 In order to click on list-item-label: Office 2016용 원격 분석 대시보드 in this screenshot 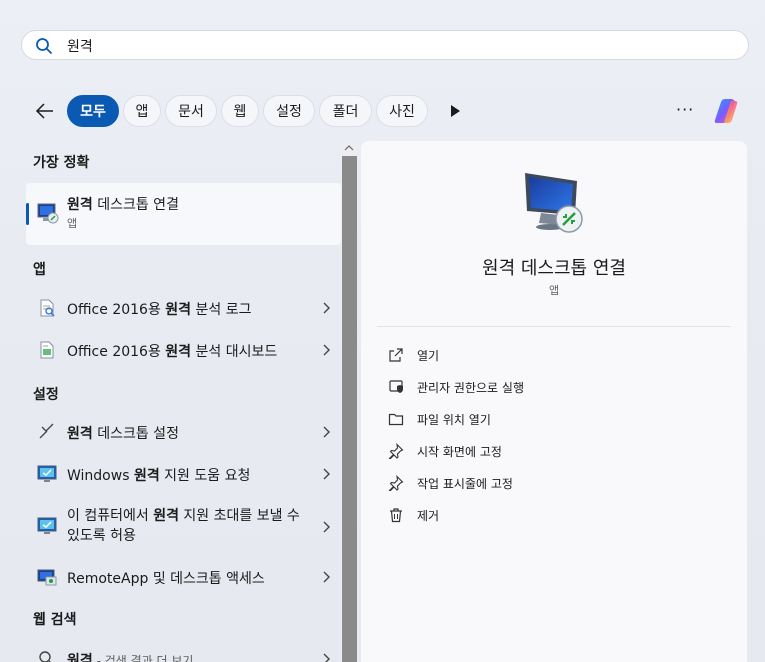, I will do `click(172, 352)`.